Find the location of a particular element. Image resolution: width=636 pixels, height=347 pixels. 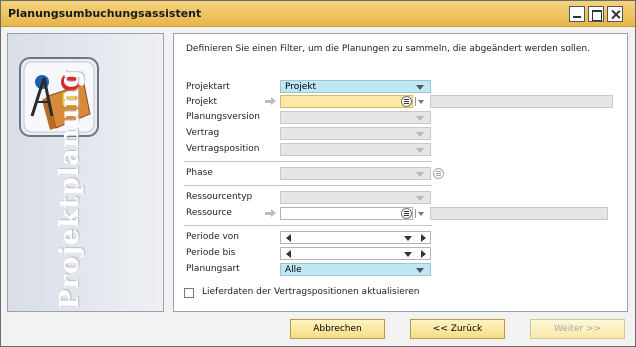

close-icon is located at coordinates (615, 14).